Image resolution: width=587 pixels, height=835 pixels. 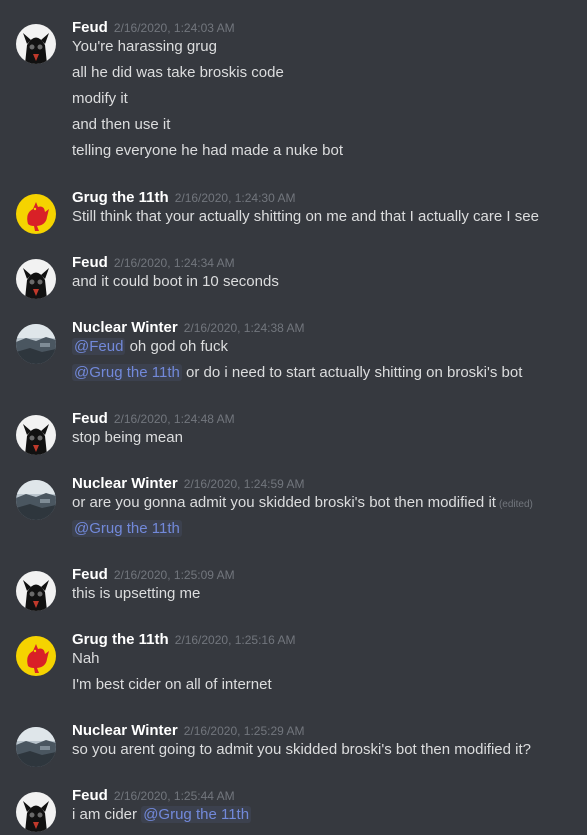 I want to click on message-line: and then use it, so click(x=121, y=124).